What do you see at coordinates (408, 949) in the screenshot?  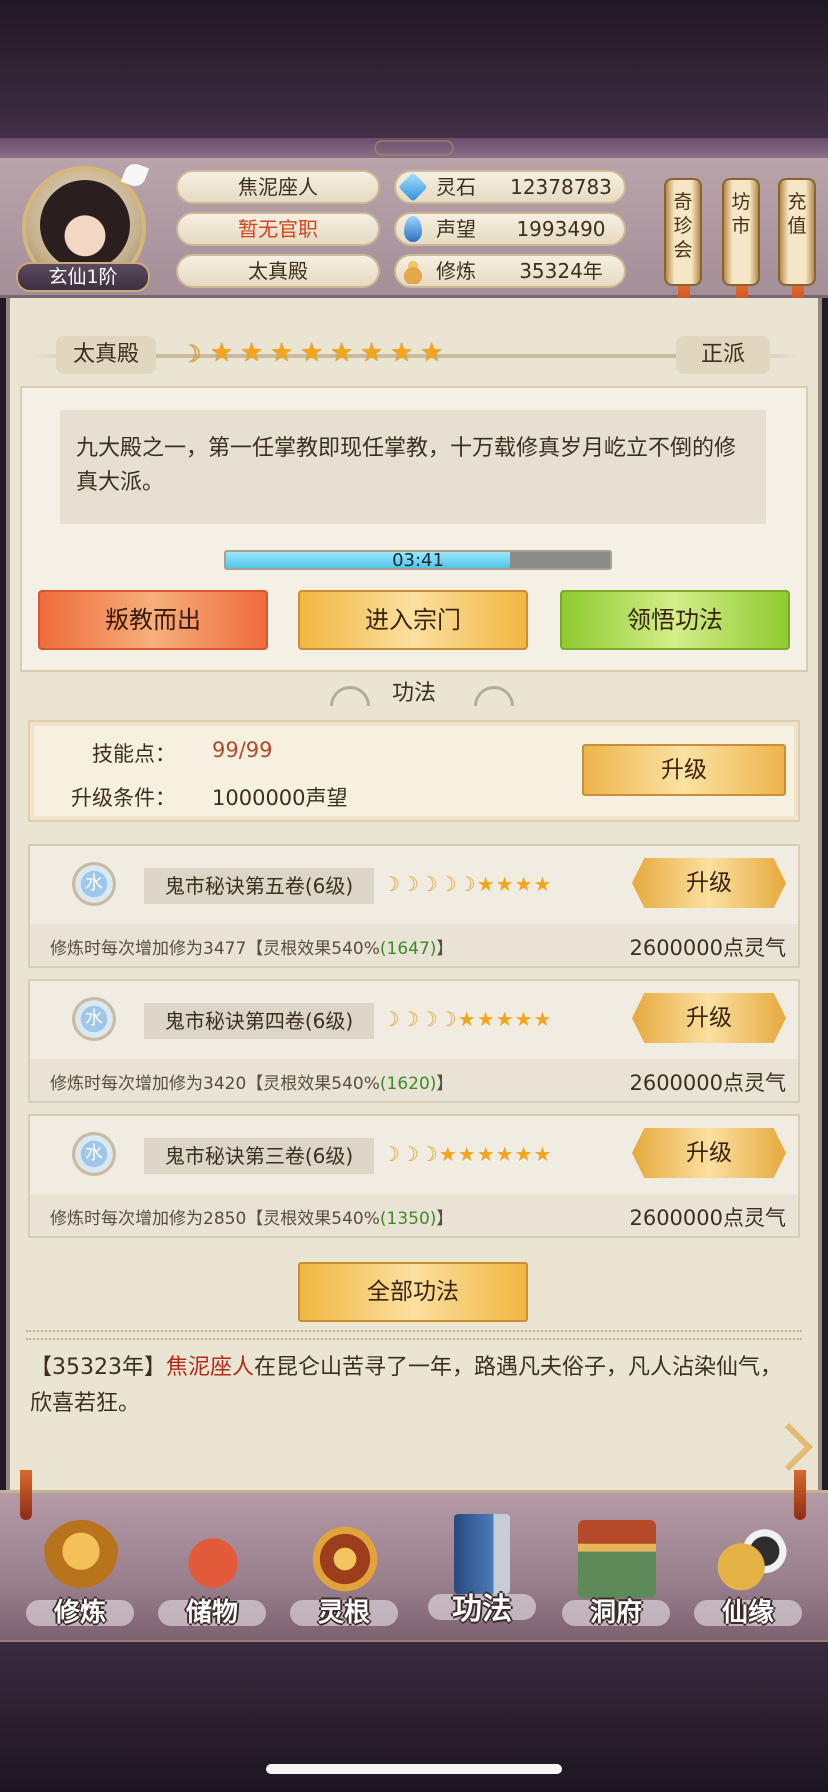 I see `effect-bonus: (1647)` at bounding box center [408, 949].